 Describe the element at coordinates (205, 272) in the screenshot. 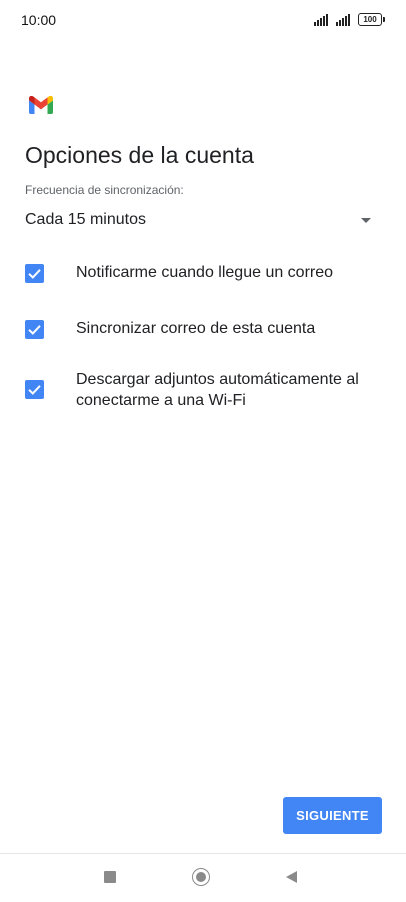

I see `option-label: Notificarme cuando llegue un correo` at that location.